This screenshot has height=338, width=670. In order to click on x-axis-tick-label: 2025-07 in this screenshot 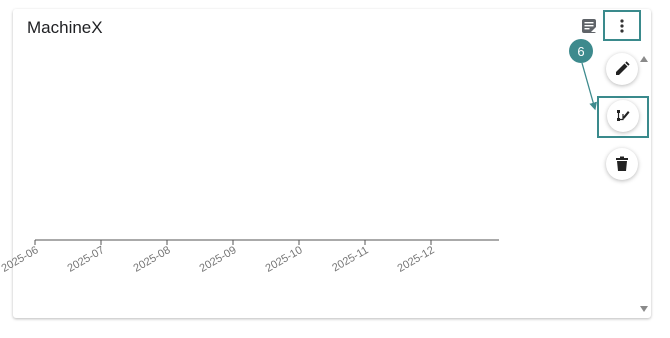, I will do `click(86, 259)`.